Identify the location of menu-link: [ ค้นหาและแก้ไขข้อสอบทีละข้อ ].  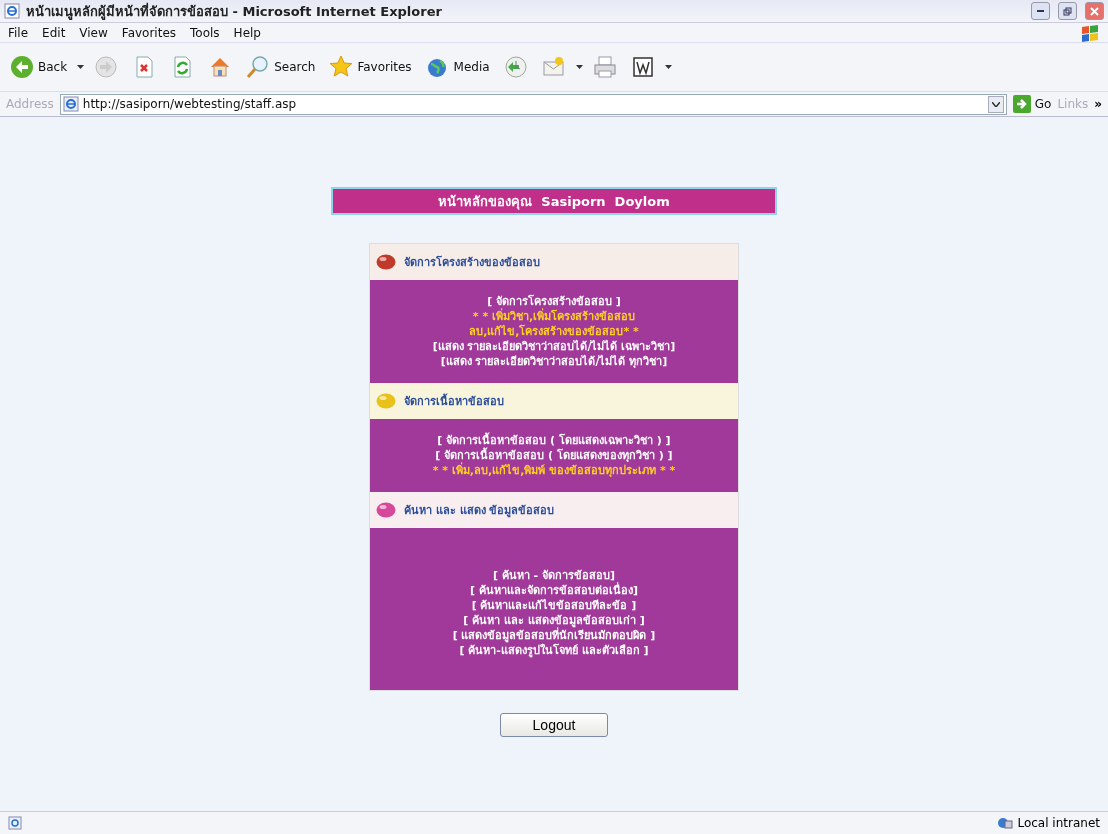
(554, 605).